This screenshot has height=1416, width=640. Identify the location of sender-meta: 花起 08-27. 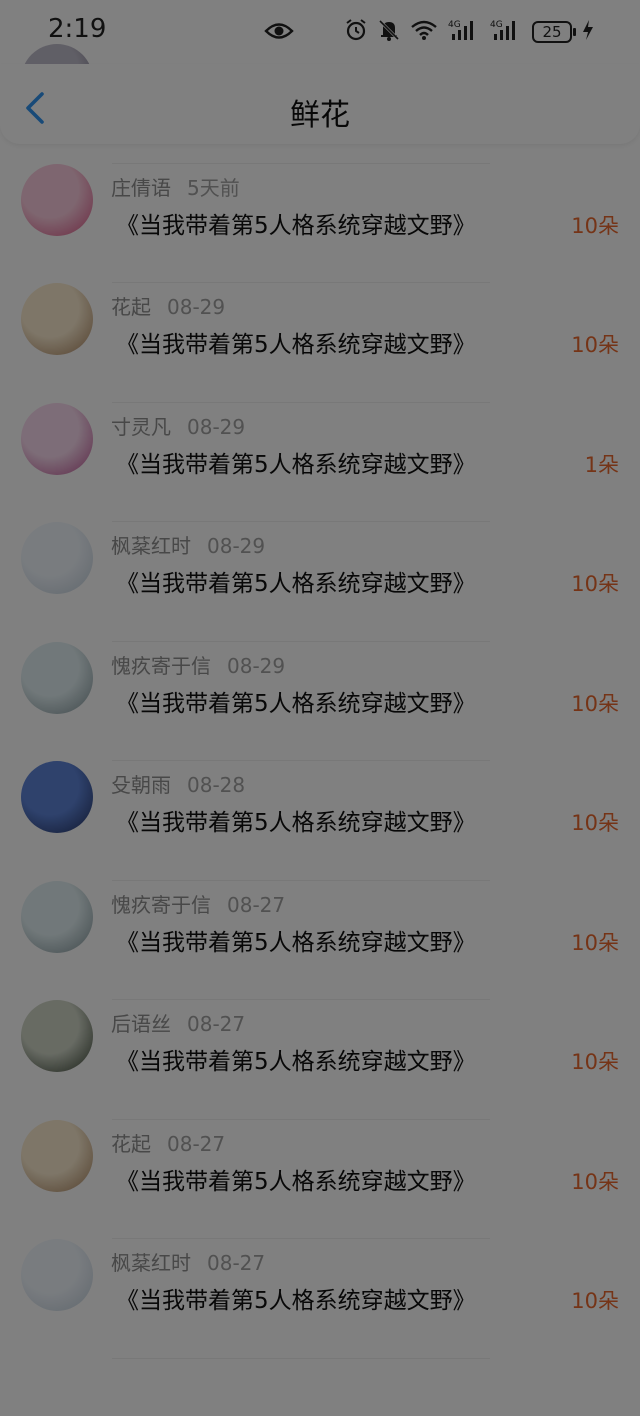
(168, 1142).